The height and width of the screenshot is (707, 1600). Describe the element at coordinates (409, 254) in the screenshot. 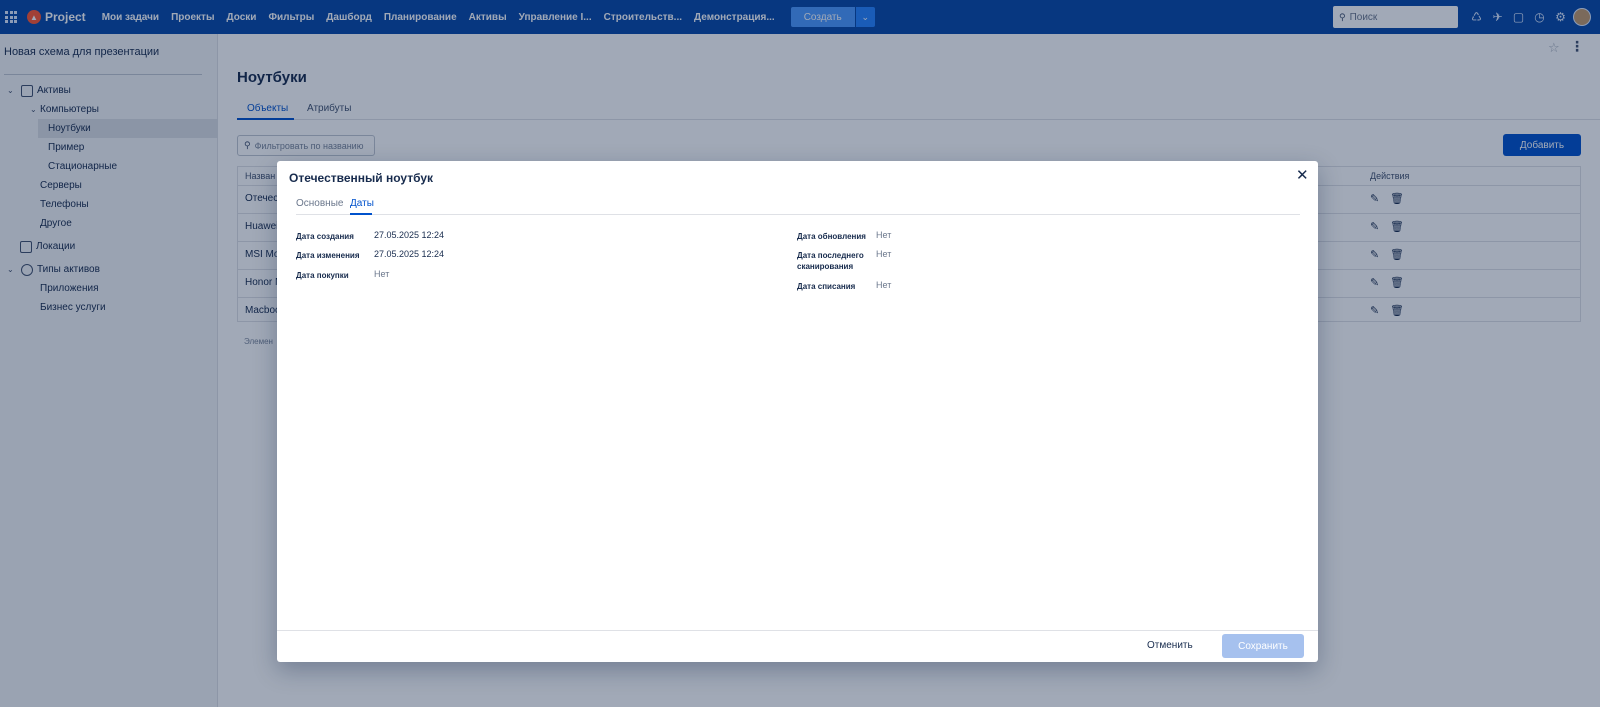

I see `field-value-modified: 27.05.2025 12:24` at that location.